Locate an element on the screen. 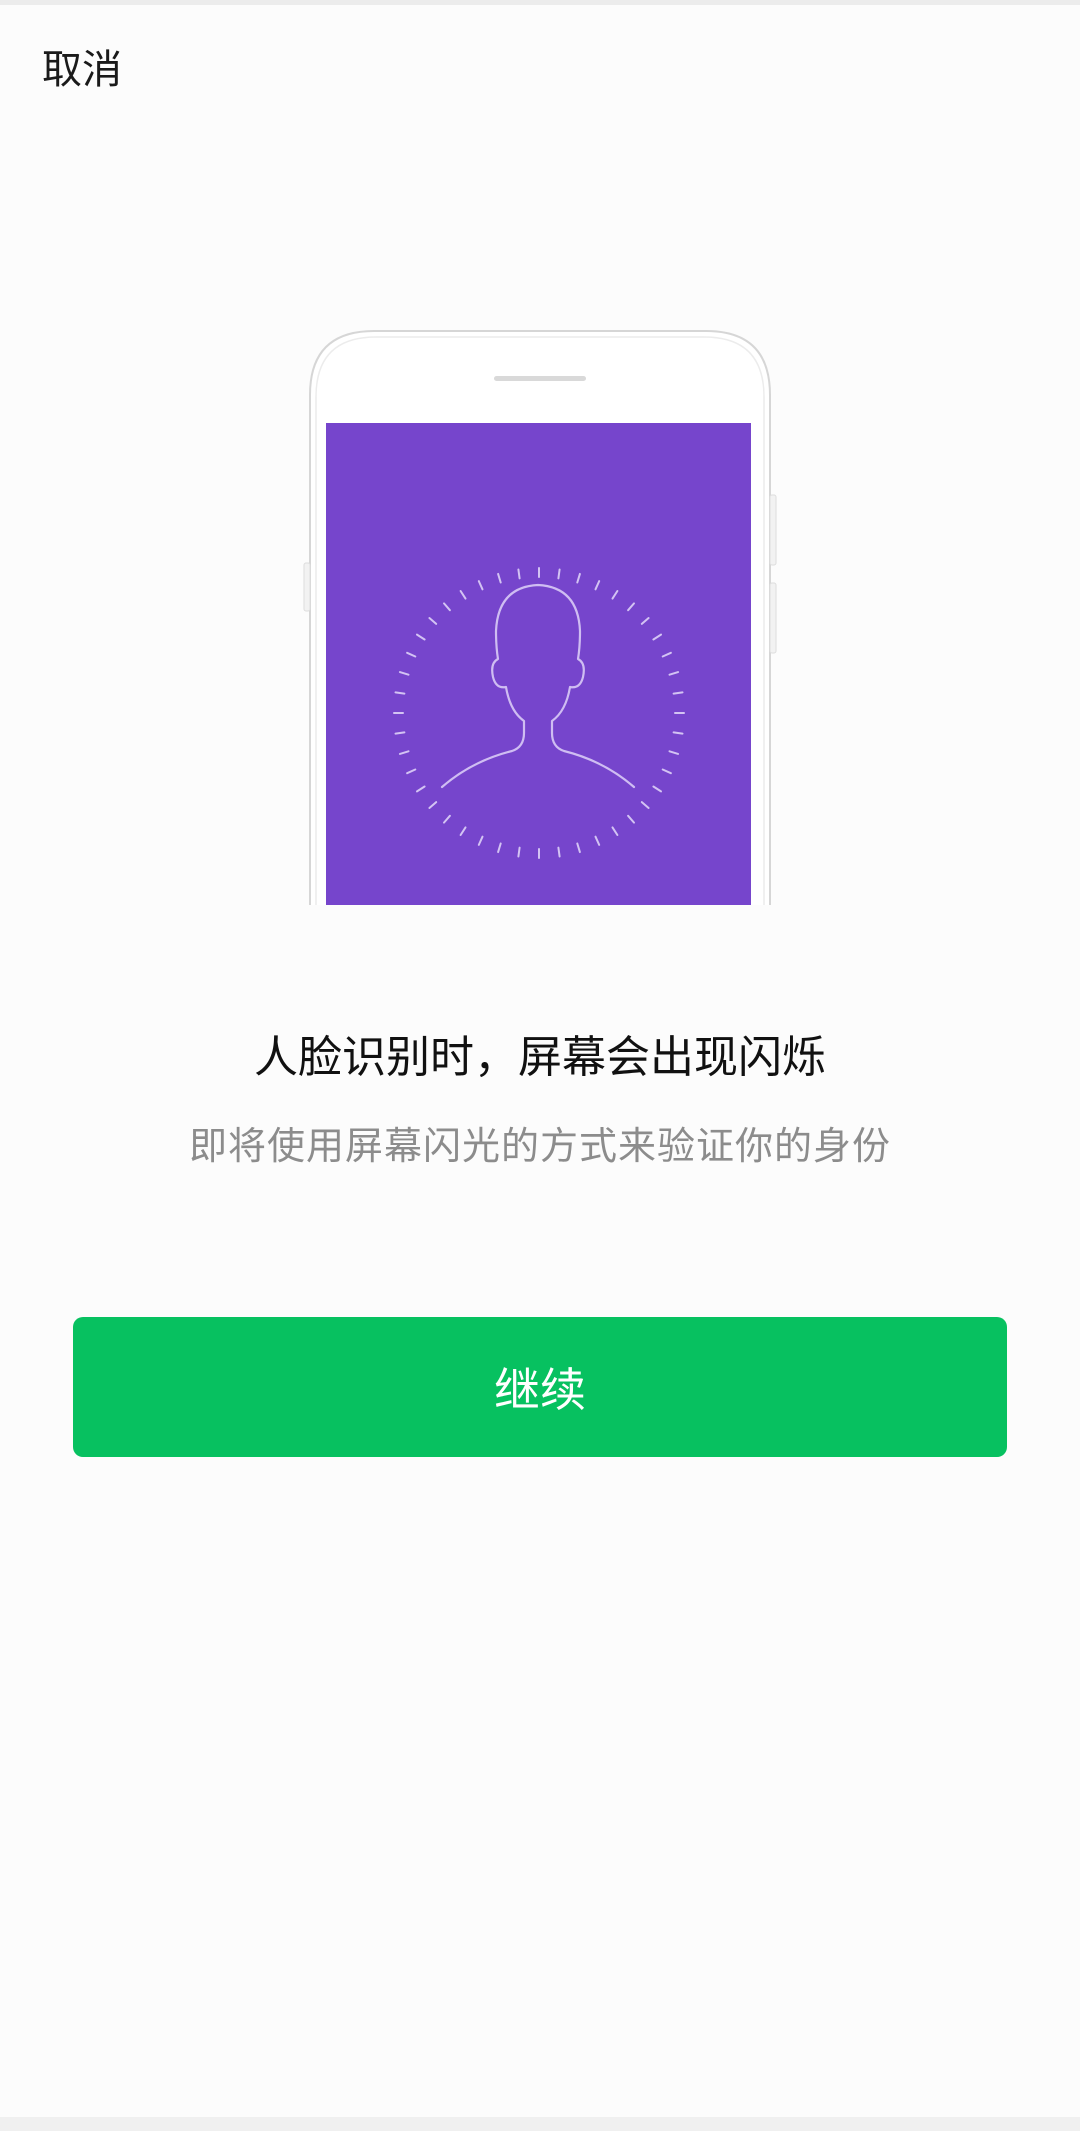  continue-button: 继续 is located at coordinates (540, 1387).